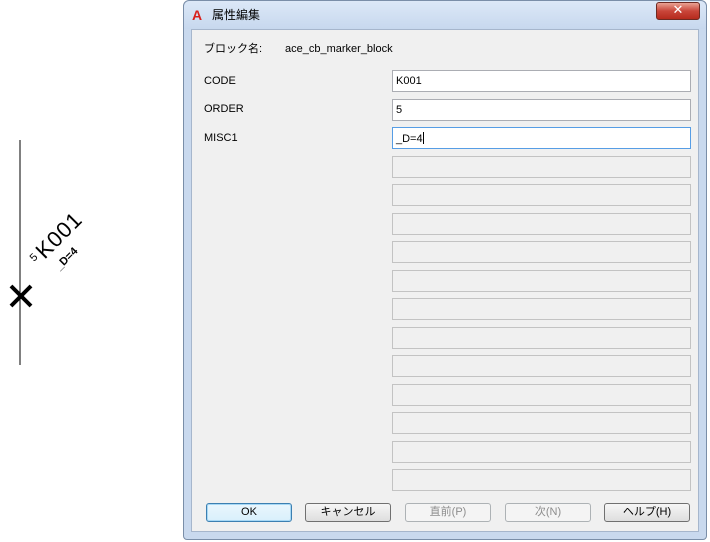 The width and height of the screenshot is (710, 542). What do you see at coordinates (678, 11) in the screenshot?
I see `close-button: ✕` at bounding box center [678, 11].